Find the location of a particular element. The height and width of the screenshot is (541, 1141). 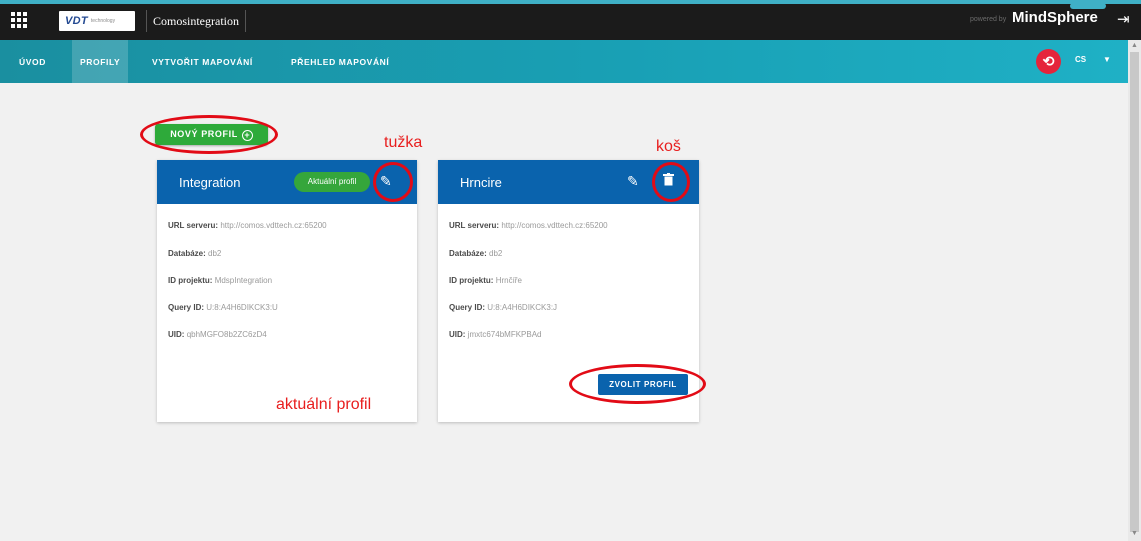

field-uid: UID: qbhMGFO8b2ZC6zD4 is located at coordinates (217, 334).